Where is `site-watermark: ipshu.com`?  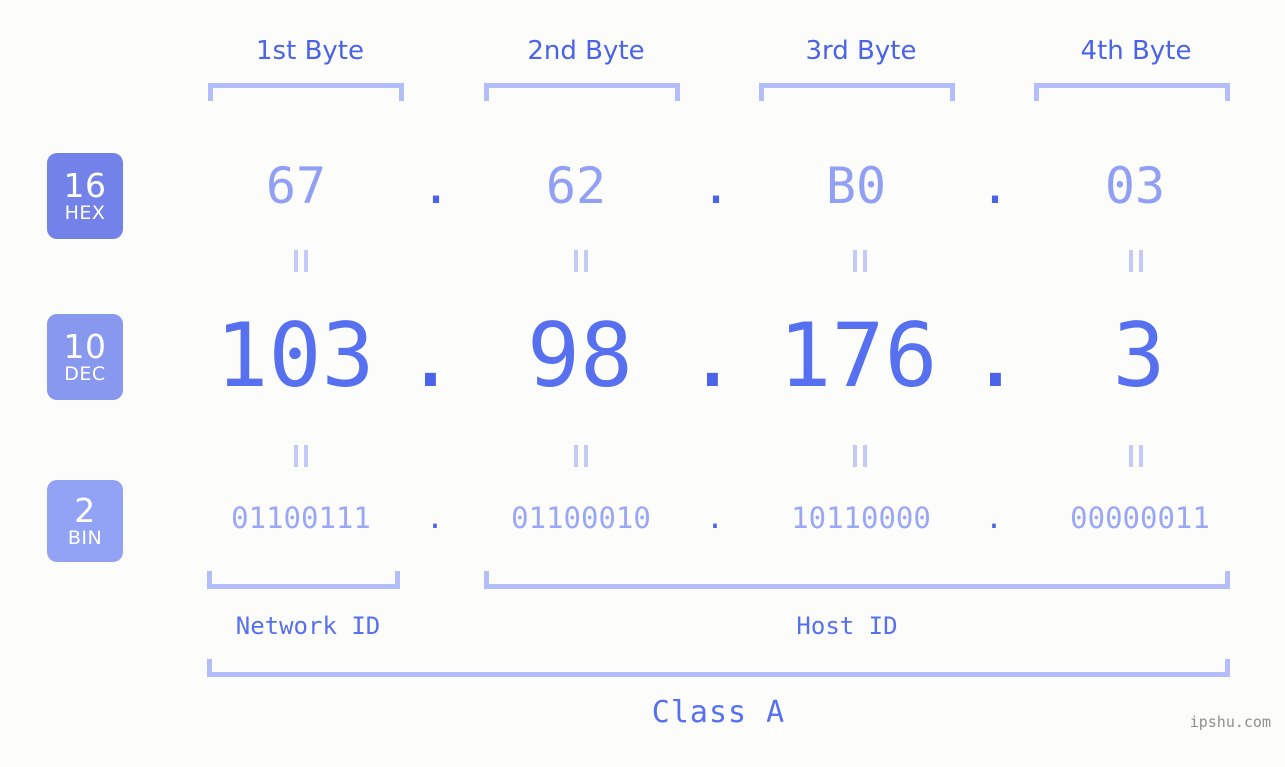 site-watermark: ipshu.com is located at coordinates (1230, 722).